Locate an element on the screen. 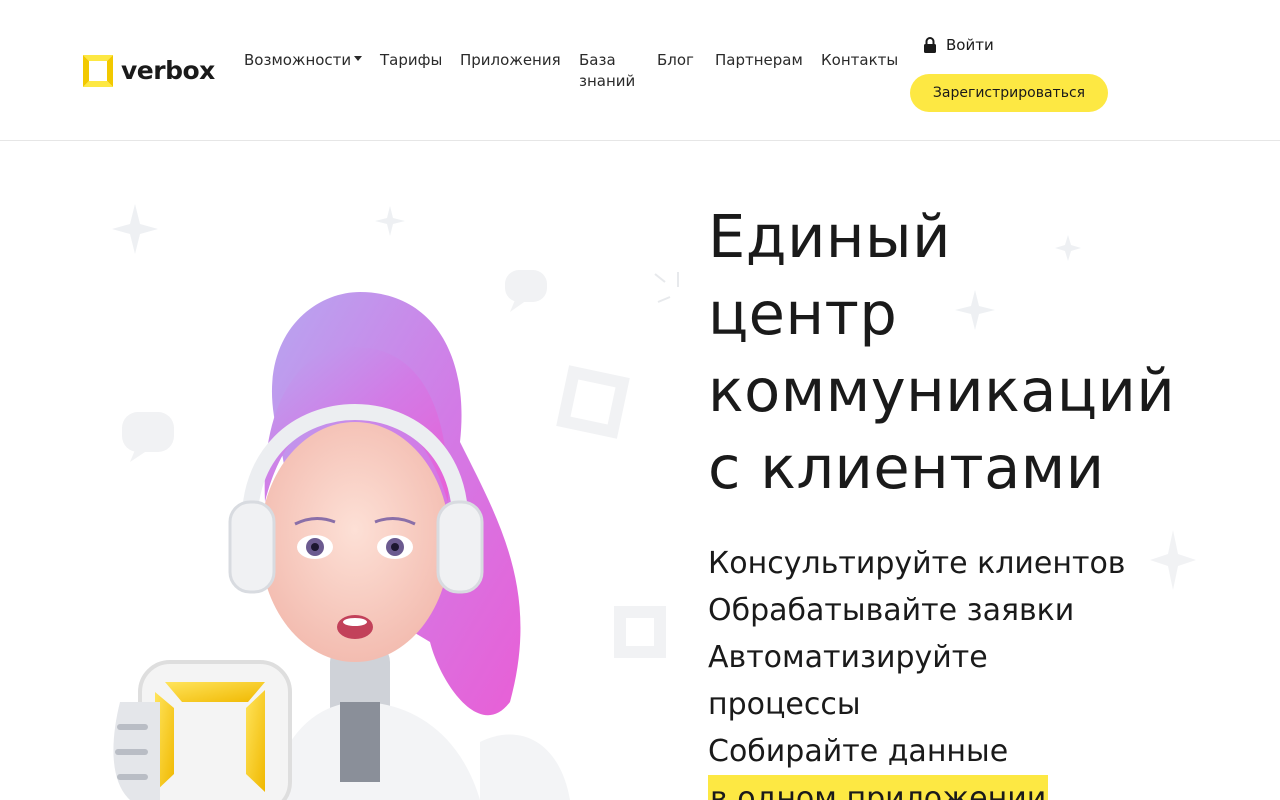 This screenshot has width=1280, height=800. register-button: Зарегистрироваться is located at coordinates (1009, 93).